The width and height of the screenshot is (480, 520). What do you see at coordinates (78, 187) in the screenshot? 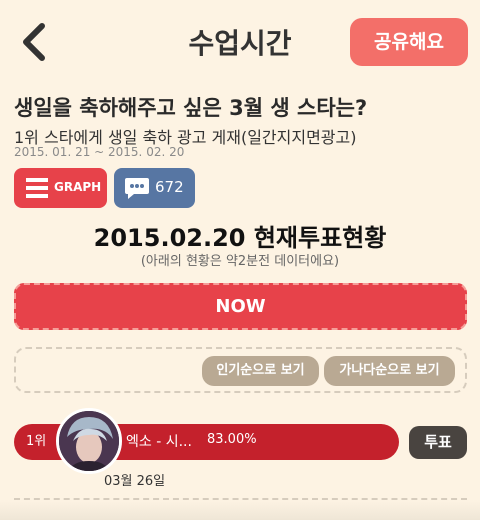
I see `graph-button-label: GRAPH` at bounding box center [78, 187].